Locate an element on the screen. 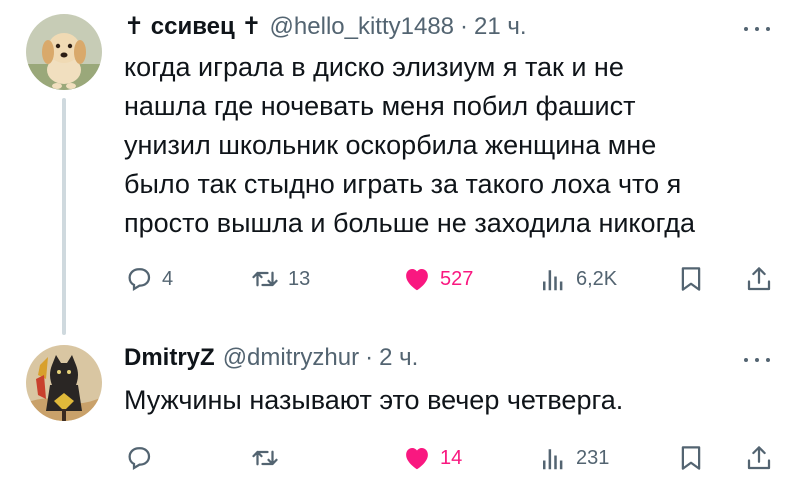 Image resolution: width=800 pixels, height=487 pixels. tweet-header: ✝ ссивец ✝ @hello_kitty1488 · 21 ч. is located at coordinates (325, 27).